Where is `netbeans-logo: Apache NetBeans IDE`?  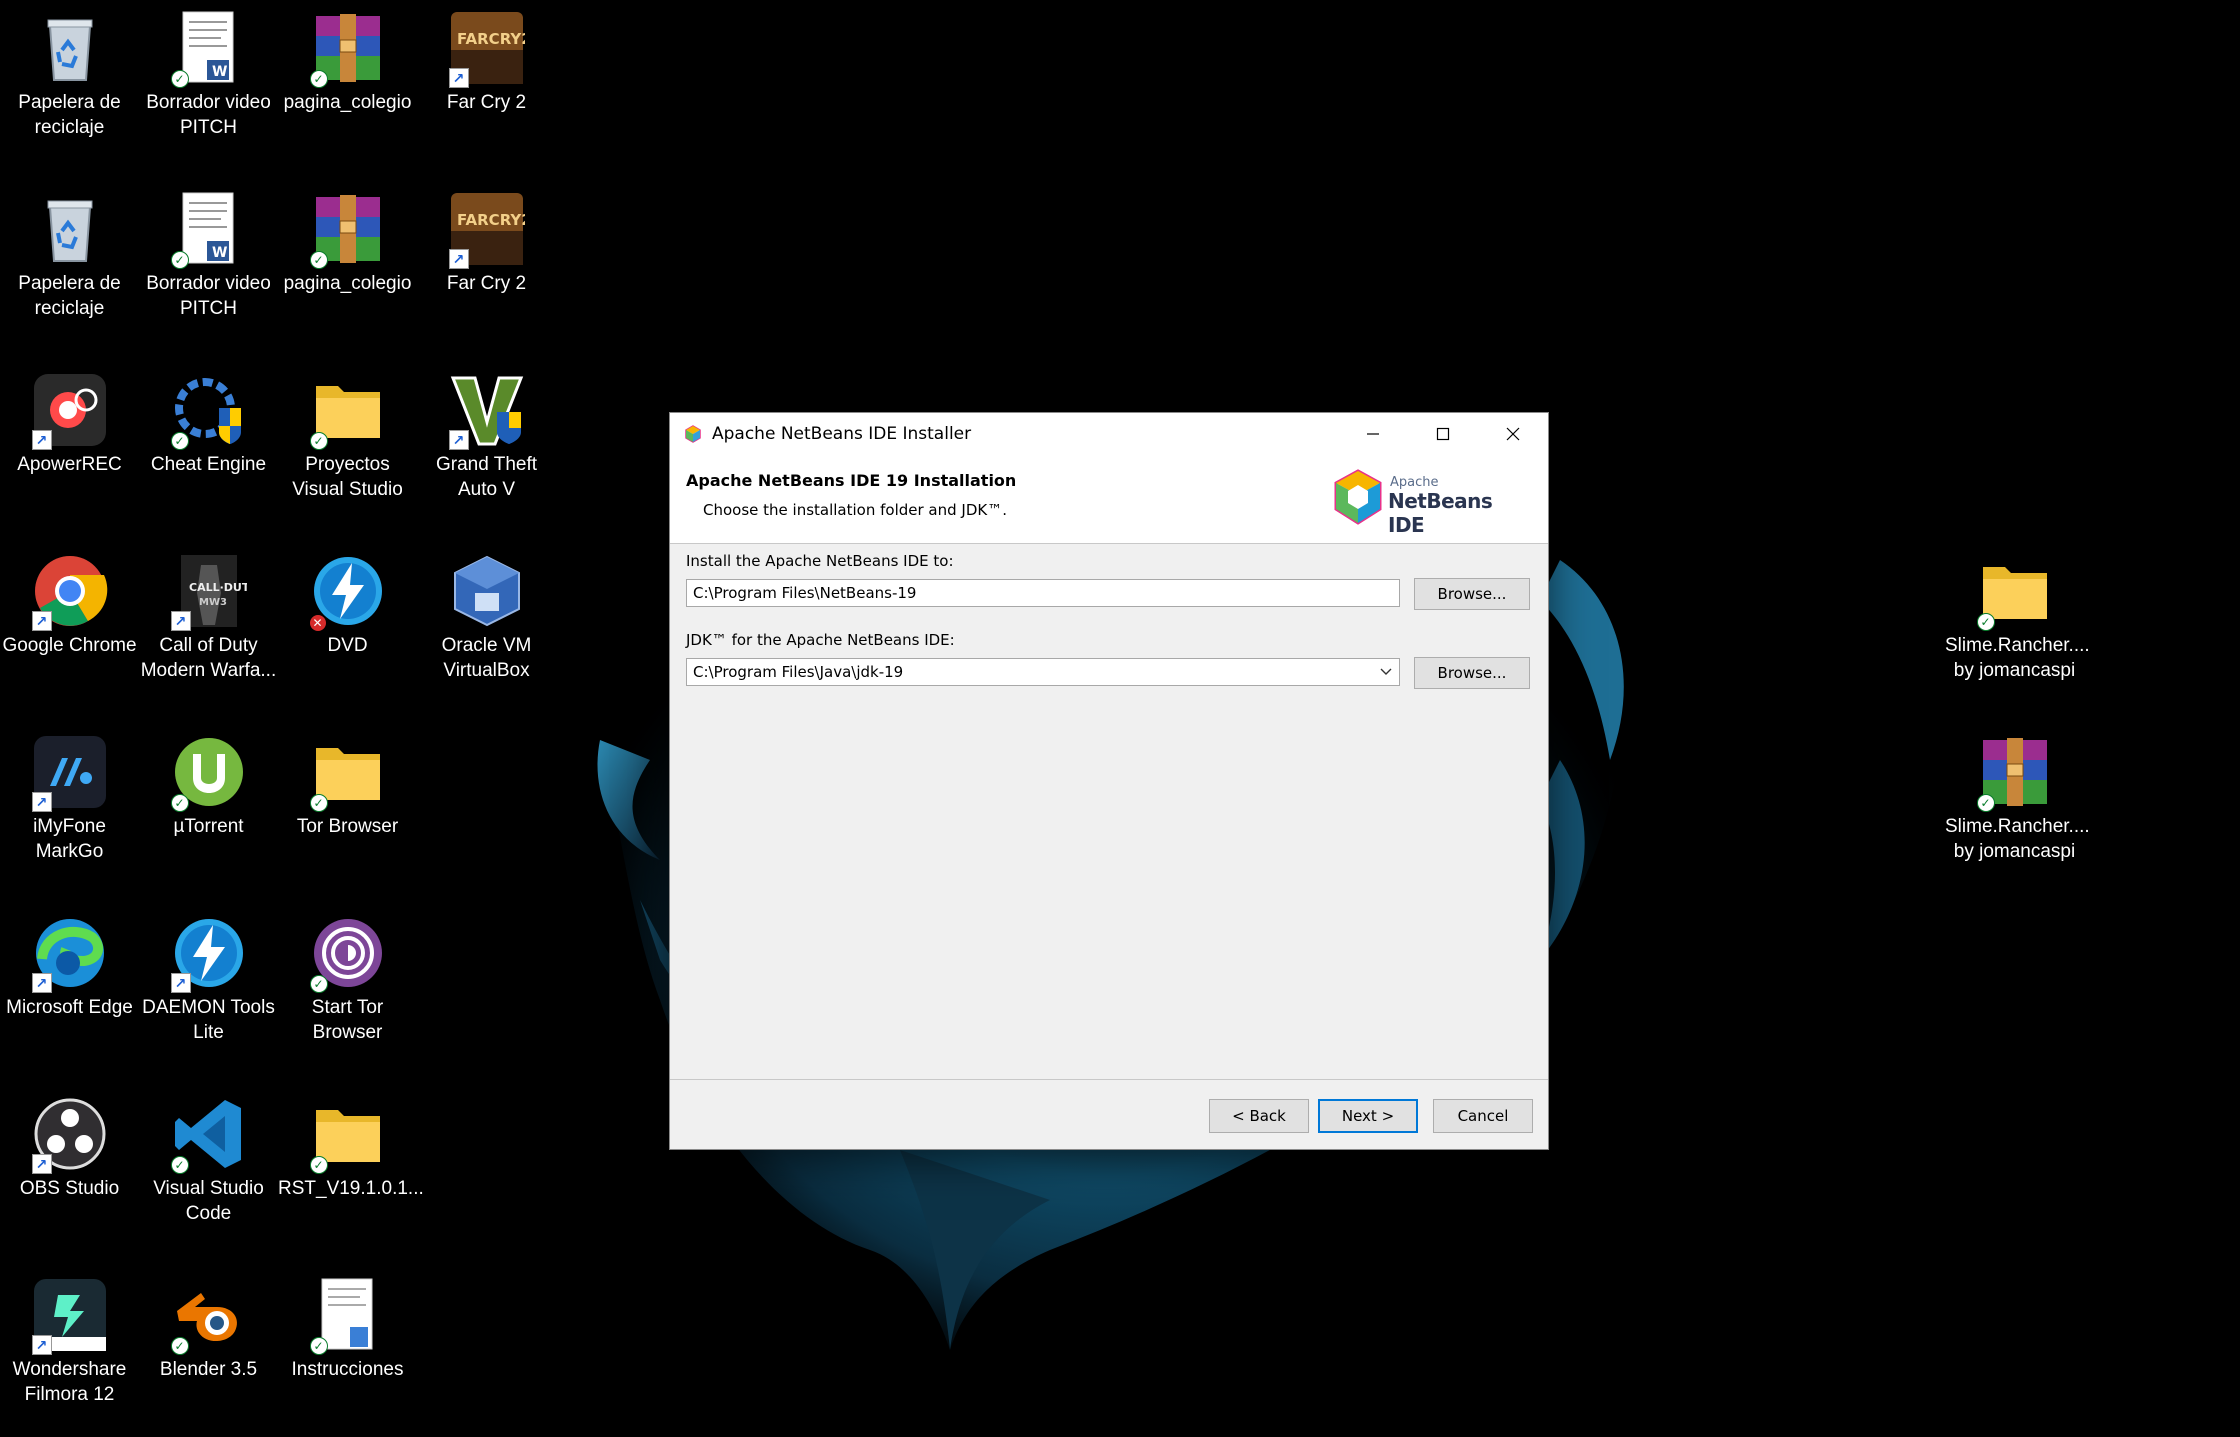 netbeans-logo: Apache NetBeans IDE is located at coordinates (1427, 501).